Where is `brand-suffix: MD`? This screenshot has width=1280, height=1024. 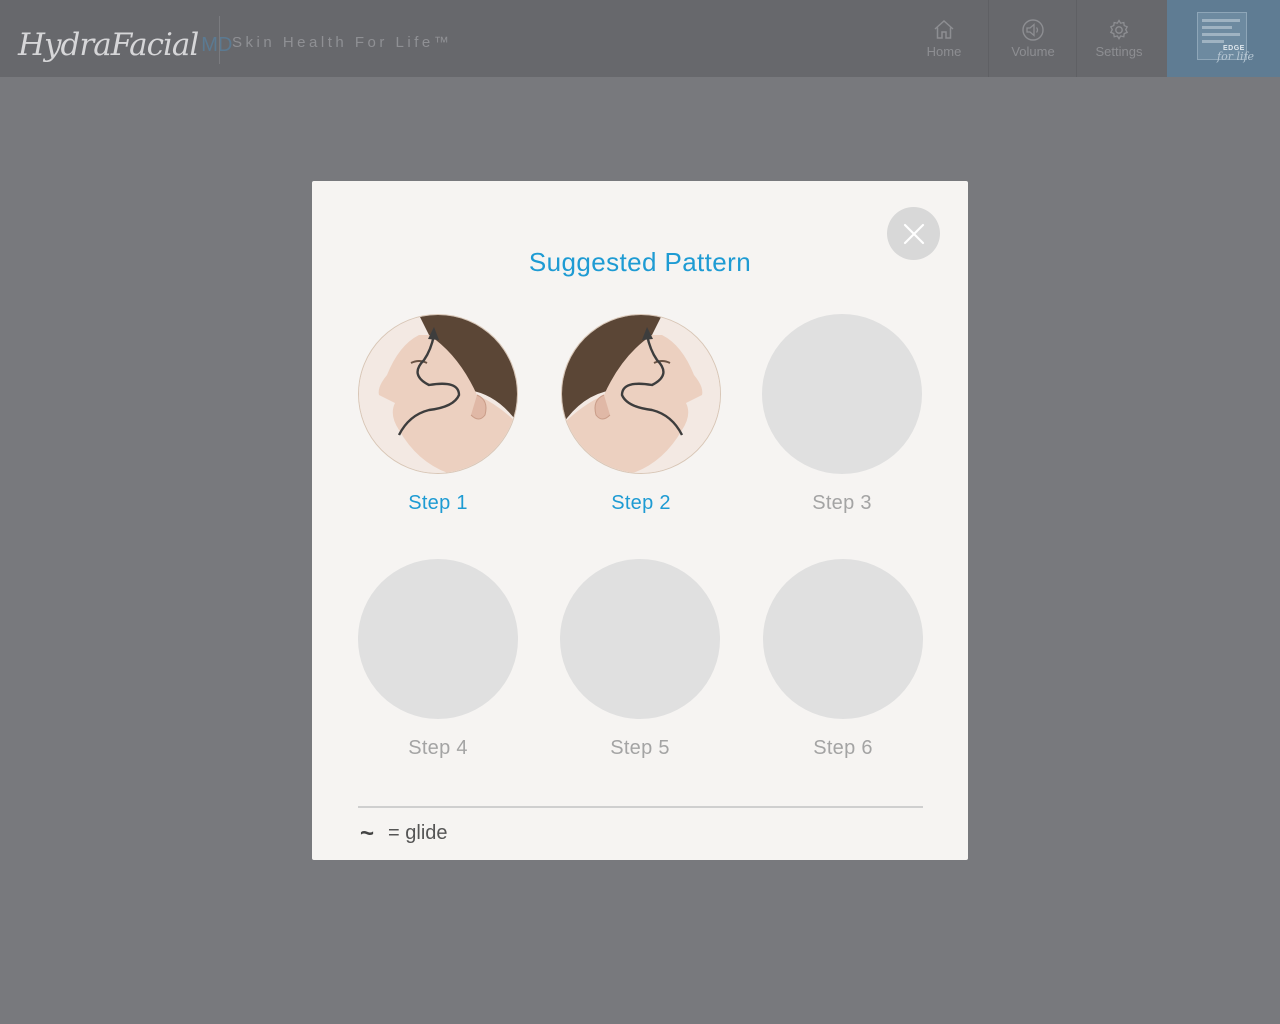 brand-suffix: MD is located at coordinates (217, 45).